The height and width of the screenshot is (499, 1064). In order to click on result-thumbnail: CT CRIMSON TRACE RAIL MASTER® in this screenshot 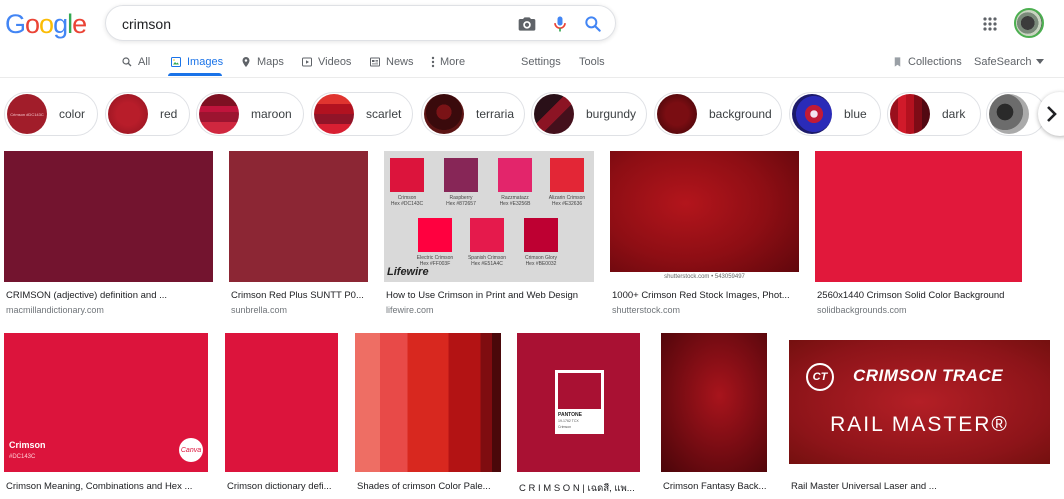, I will do `click(919, 402)`.